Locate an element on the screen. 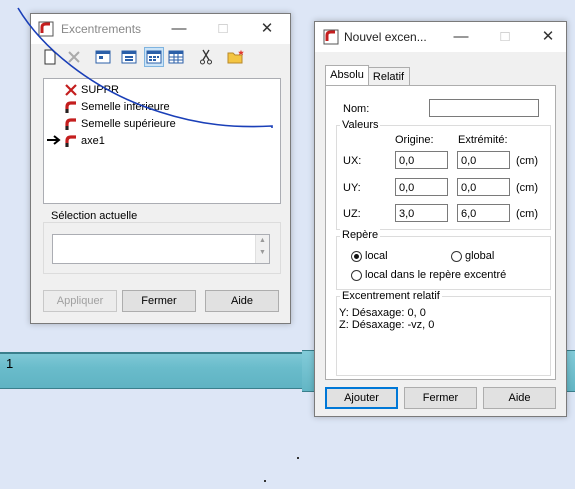 Image resolution: width=575 pixels, height=489 pixels. uz-end-input: 6,0 is located at coordinates (483, 213).